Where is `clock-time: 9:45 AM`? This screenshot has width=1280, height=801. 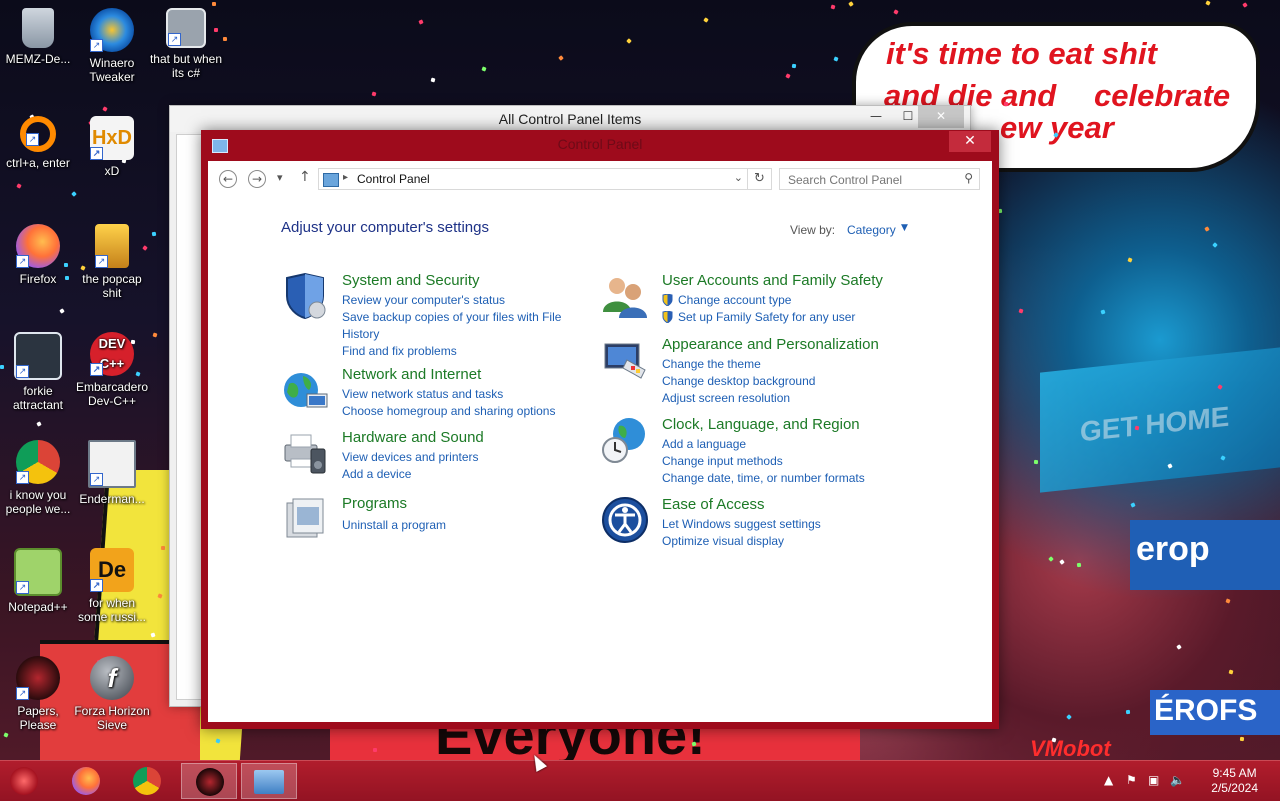
clock-time: 9:45 AM is located at coordinates (1234, 773).